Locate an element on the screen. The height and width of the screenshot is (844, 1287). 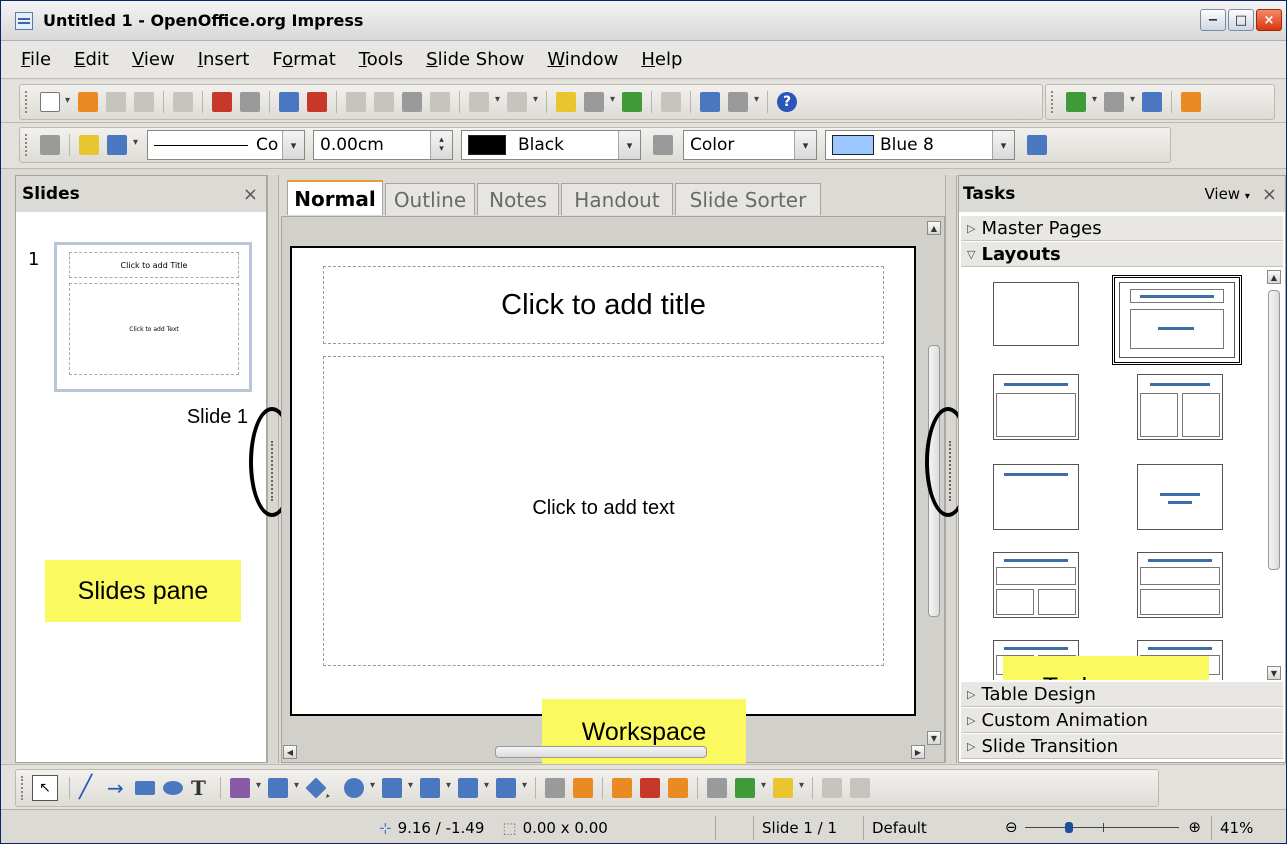
from-file-icon is located at coordinates (650, 788).